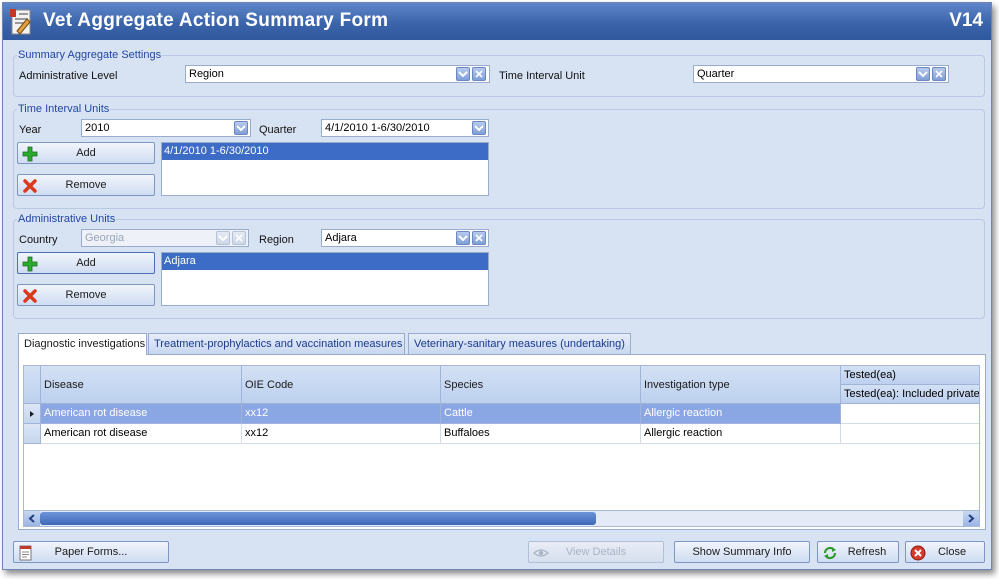 The width and height of the screenshot is (999, 579). I want to click on region-label: Region, so click(276, 240).